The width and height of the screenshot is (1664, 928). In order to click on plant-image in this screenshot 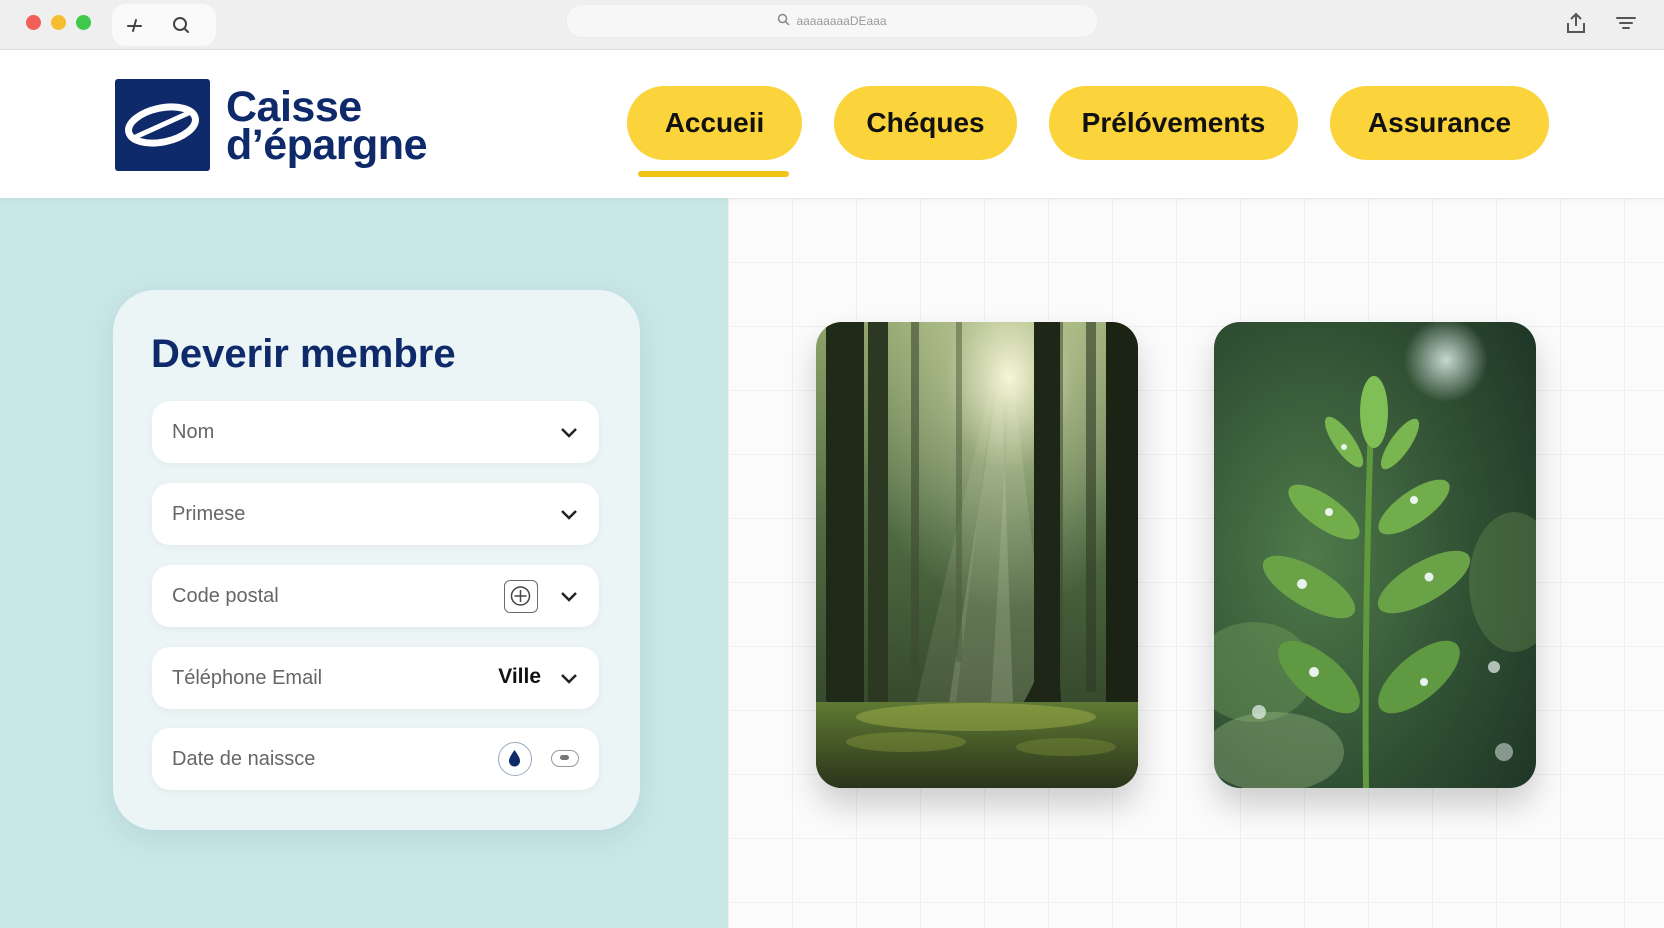, I will do `click(1375, 555)`.